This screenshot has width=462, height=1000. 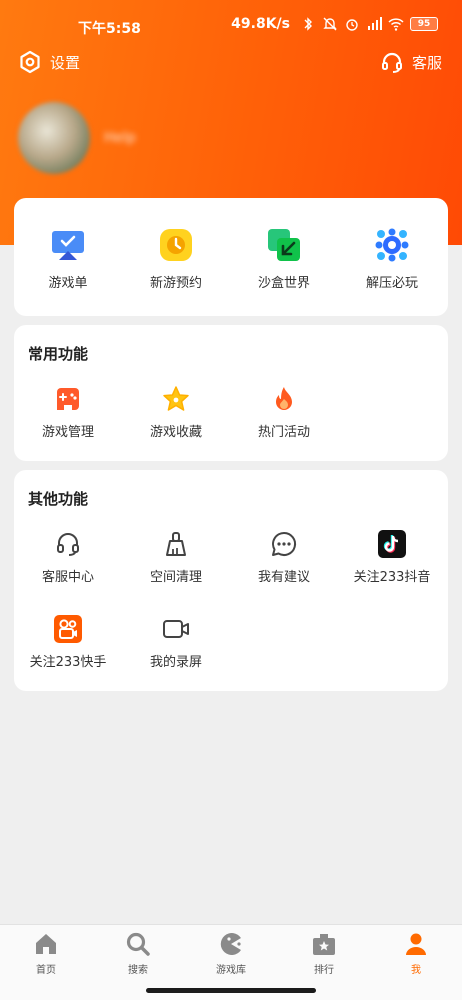 I want to click on service-label: 客服, so click(x=426, y=62).